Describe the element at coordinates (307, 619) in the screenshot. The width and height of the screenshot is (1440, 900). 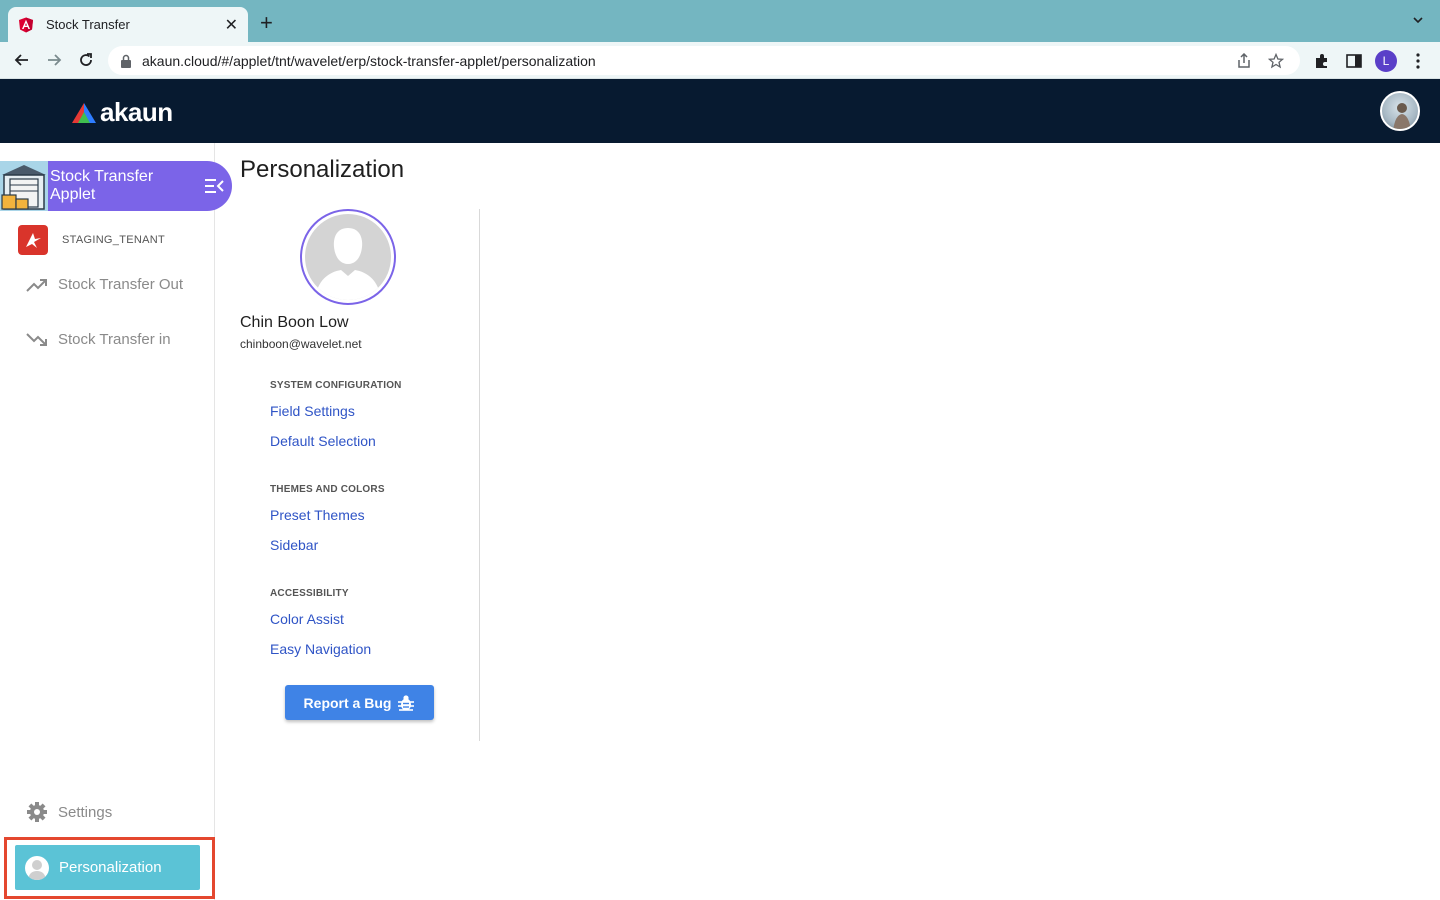
I see `color-assist-link: Color Assist` at that location.